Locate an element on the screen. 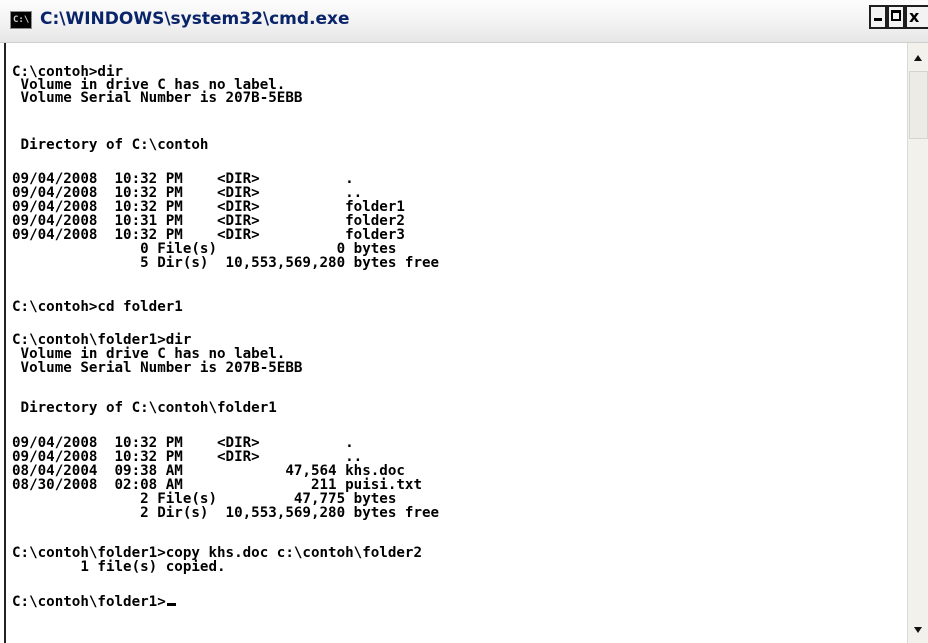  maximize-icon is located at coordinates (896, 15).